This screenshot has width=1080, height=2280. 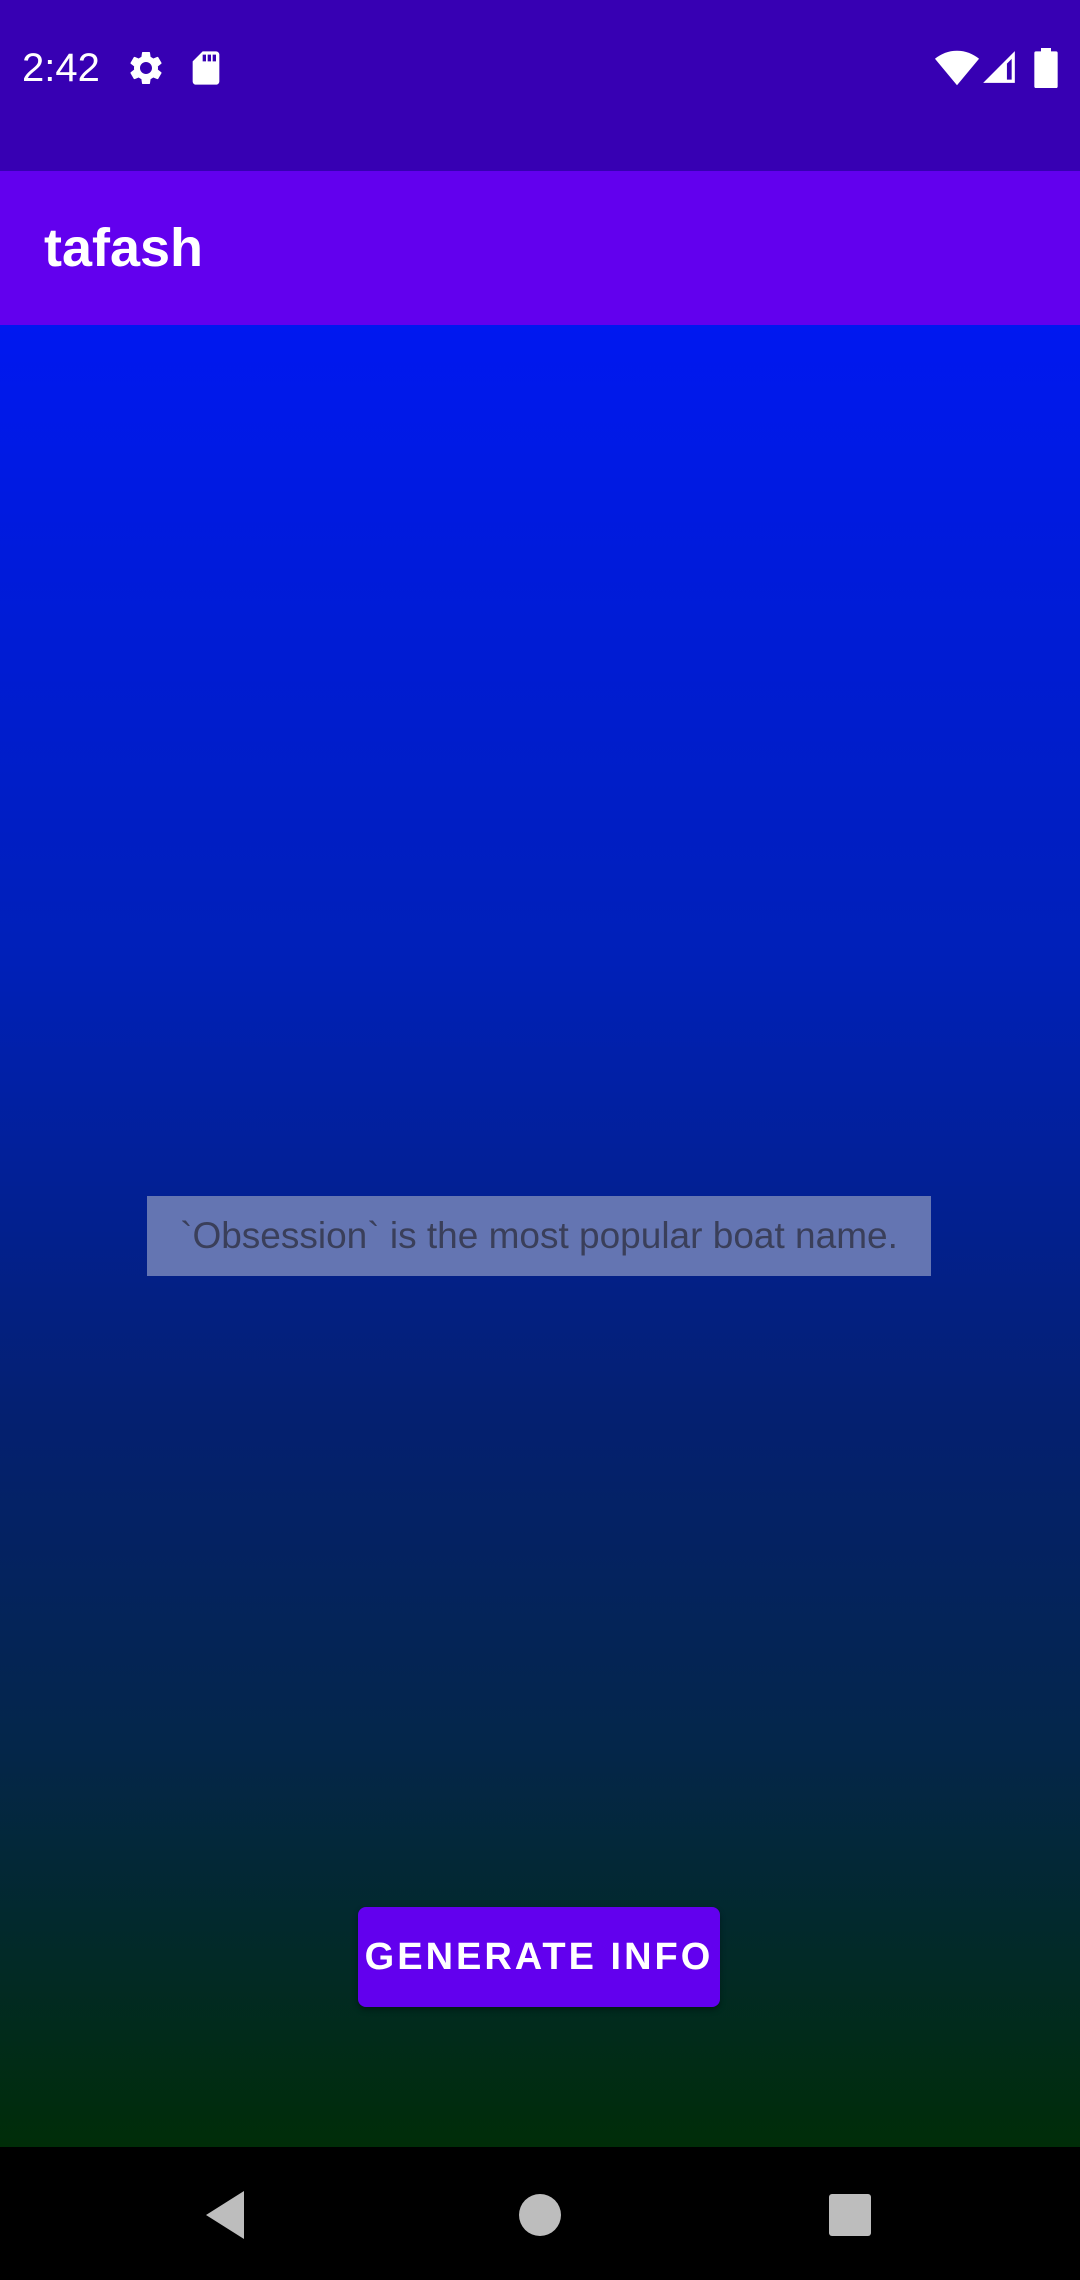 What do you see at coordinates (539, 1957) in the screenshot?
I see `generate-info-button: GENERATE INFO` at bounding box center [539, 1957].